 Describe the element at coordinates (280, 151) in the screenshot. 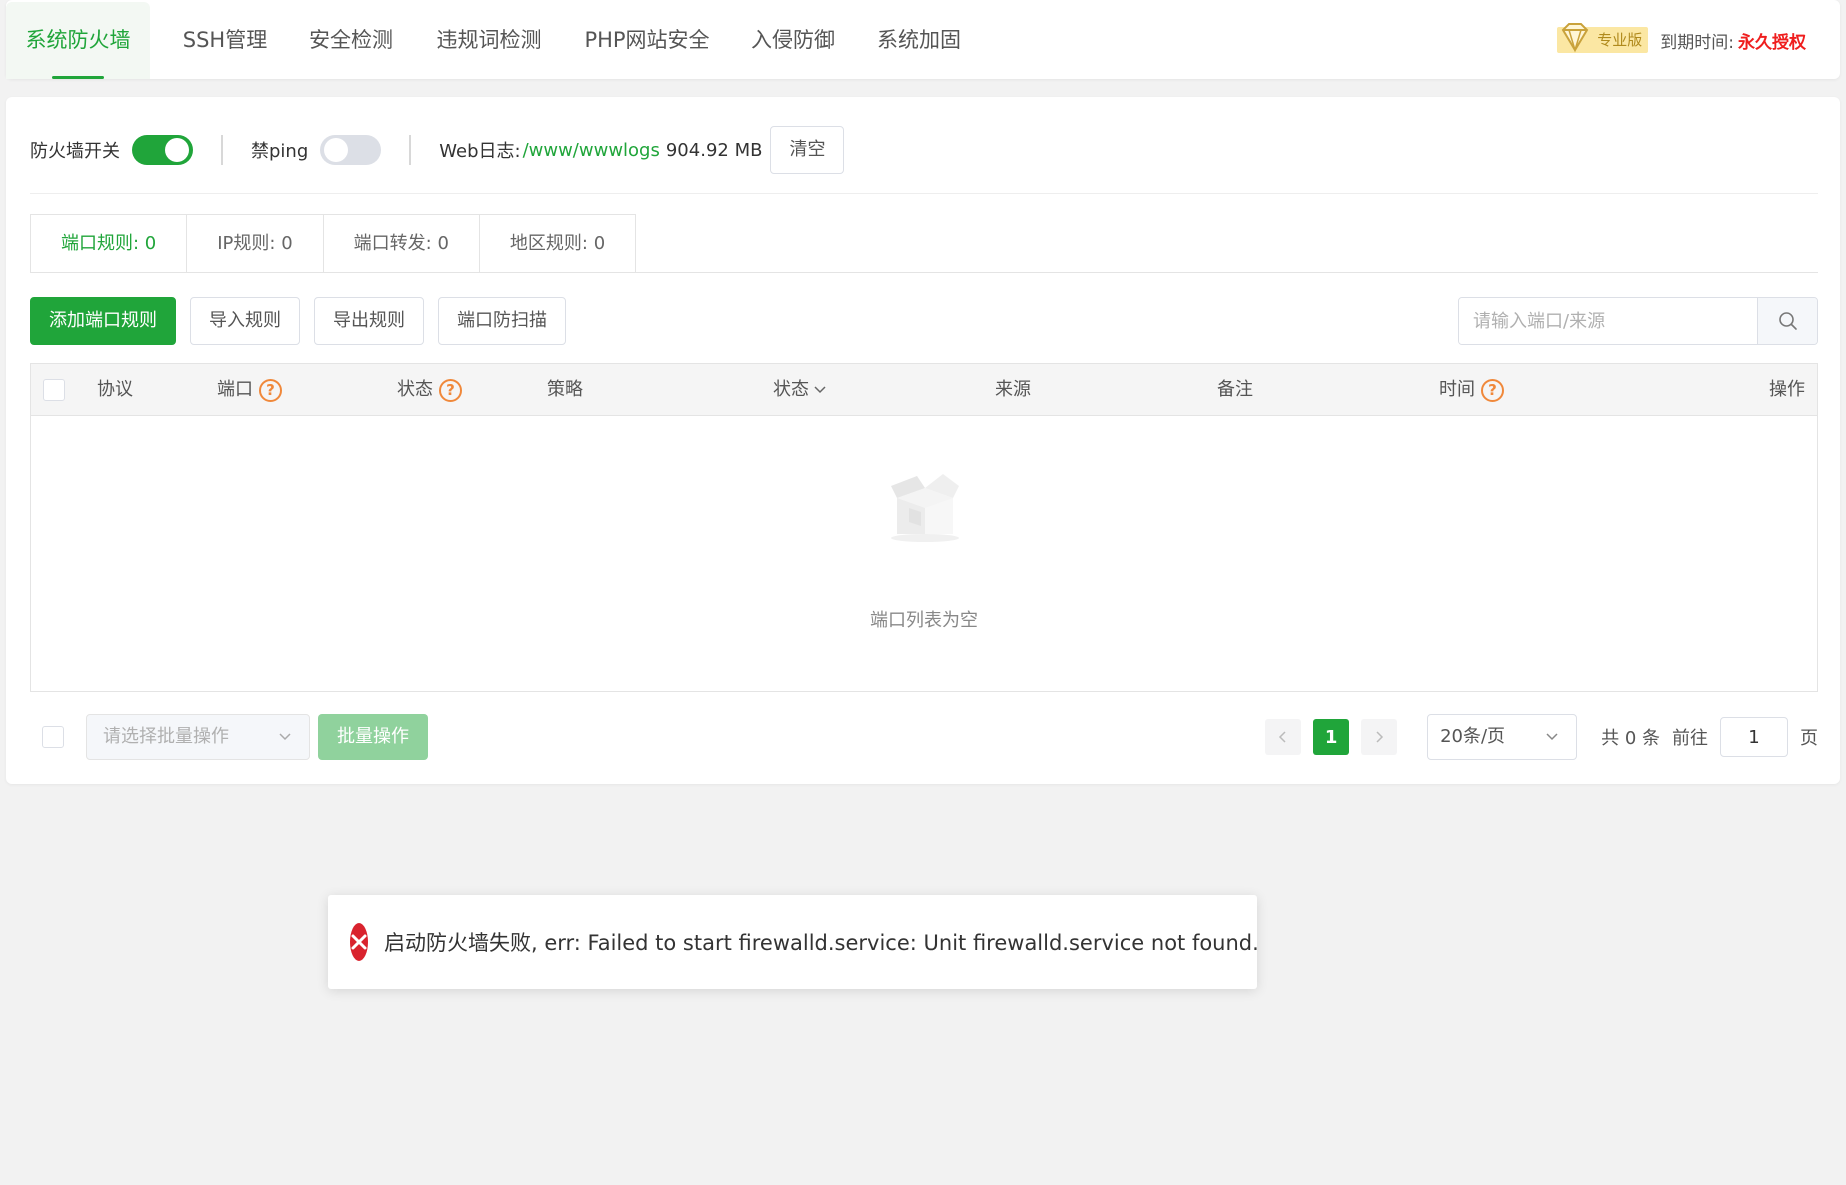

I see `ping-label: 禁ping` at that location.